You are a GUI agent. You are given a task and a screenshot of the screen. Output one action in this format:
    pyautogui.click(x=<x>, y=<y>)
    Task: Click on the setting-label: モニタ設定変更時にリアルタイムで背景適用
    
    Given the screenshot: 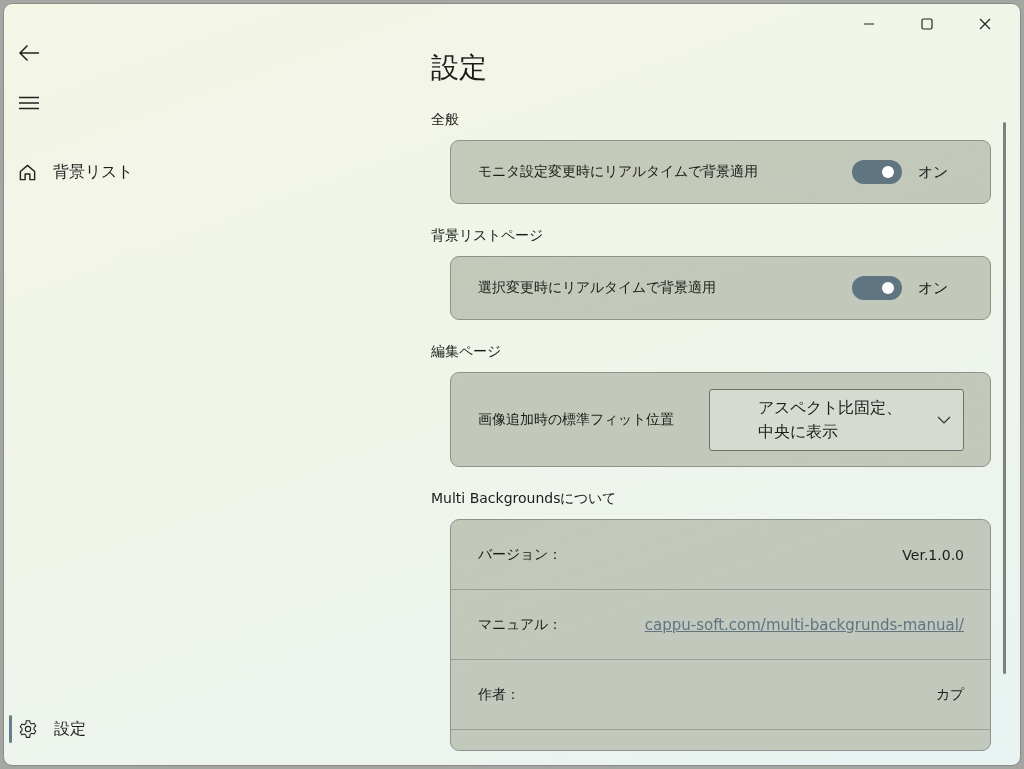 What is the action you would take?
    pyautogui.click(x=618, y=172)
    